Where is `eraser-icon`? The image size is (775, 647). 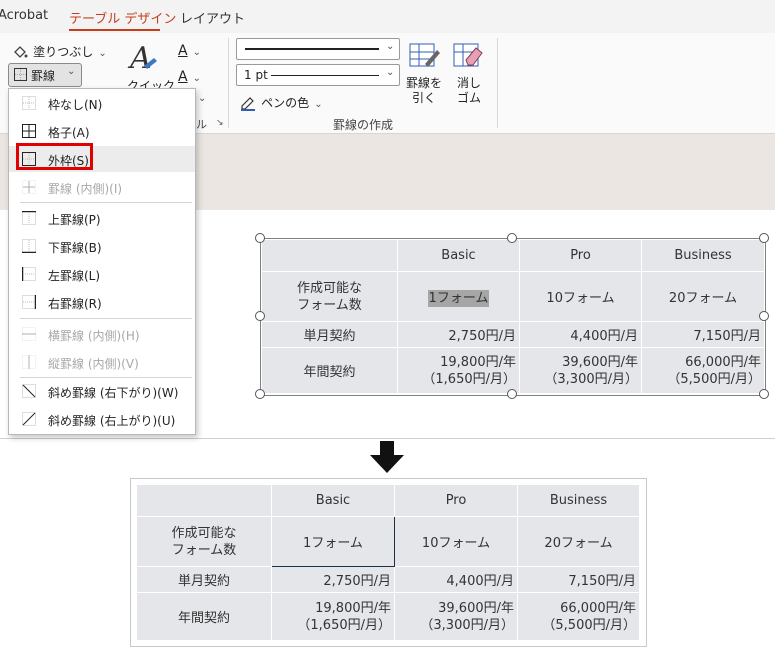
eraser-icon is located at coordinates (468, 55).